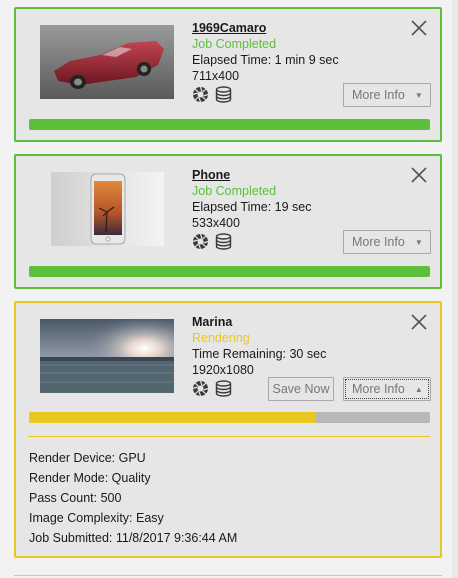 This screenshot has height=578, width=458. I want to click on resolution: 533x400, so click(216, 223).